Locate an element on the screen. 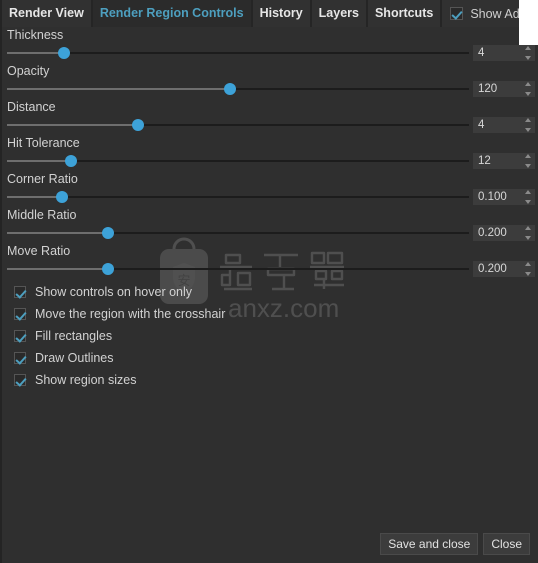 The image size is (538, 563). tab-label: Layers is located at coordinates (338, 13).